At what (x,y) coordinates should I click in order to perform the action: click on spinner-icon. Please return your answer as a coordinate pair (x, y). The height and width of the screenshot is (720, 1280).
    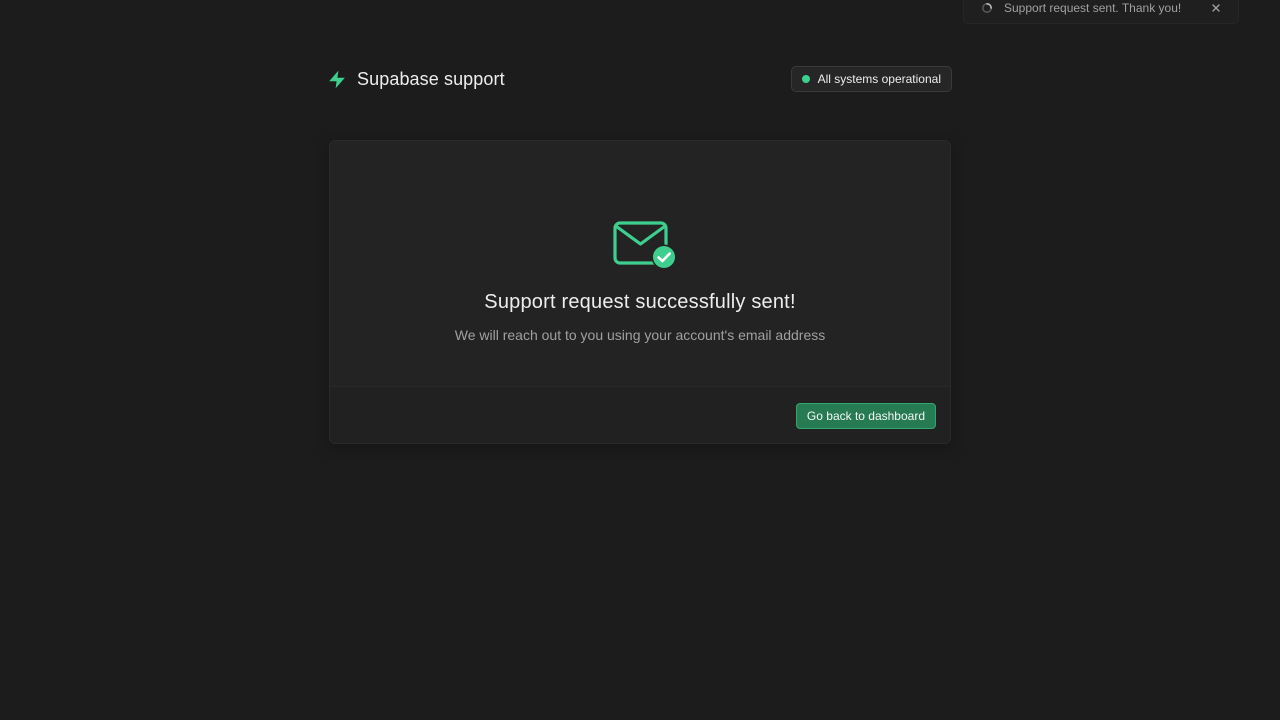
    Looking at the image, I should click on (987, 8).